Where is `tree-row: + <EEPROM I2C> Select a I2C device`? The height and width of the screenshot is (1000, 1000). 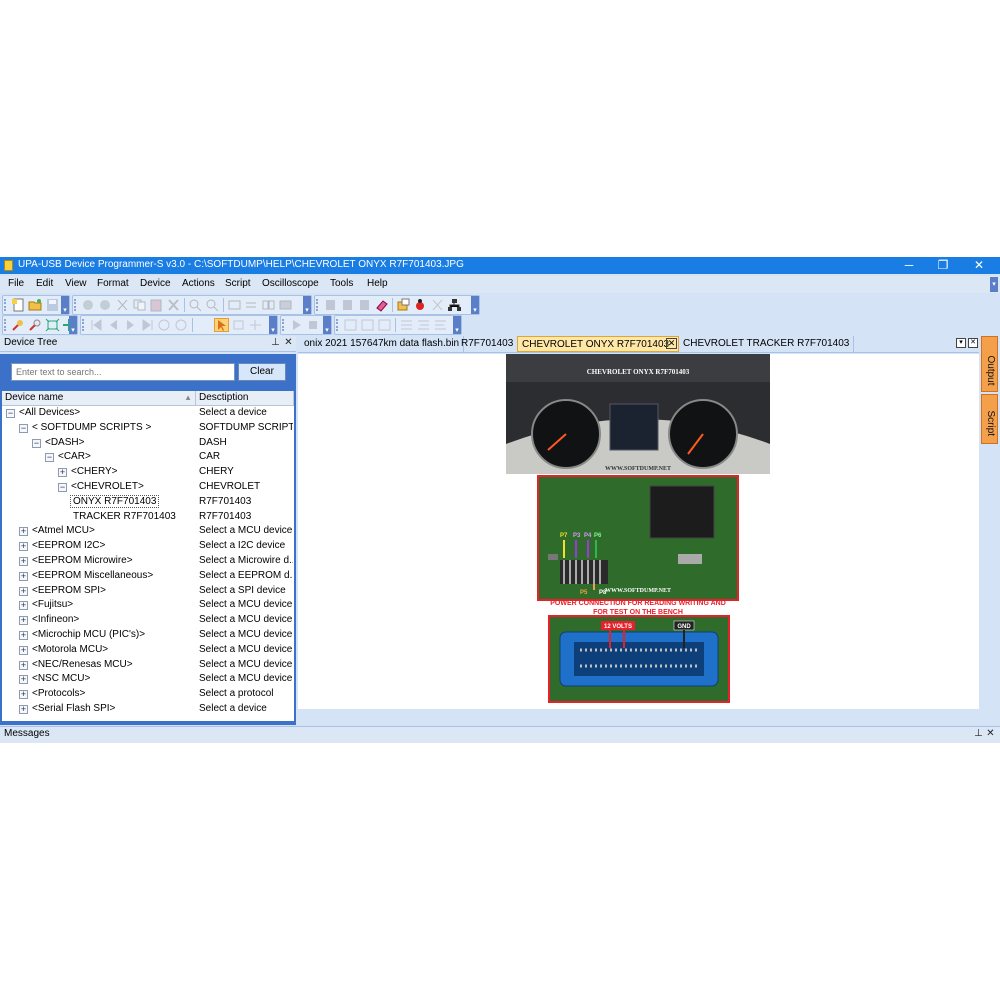
tree-row: + <EEPROM I2C> Select a I2C device is located at coordinates (148, 546).